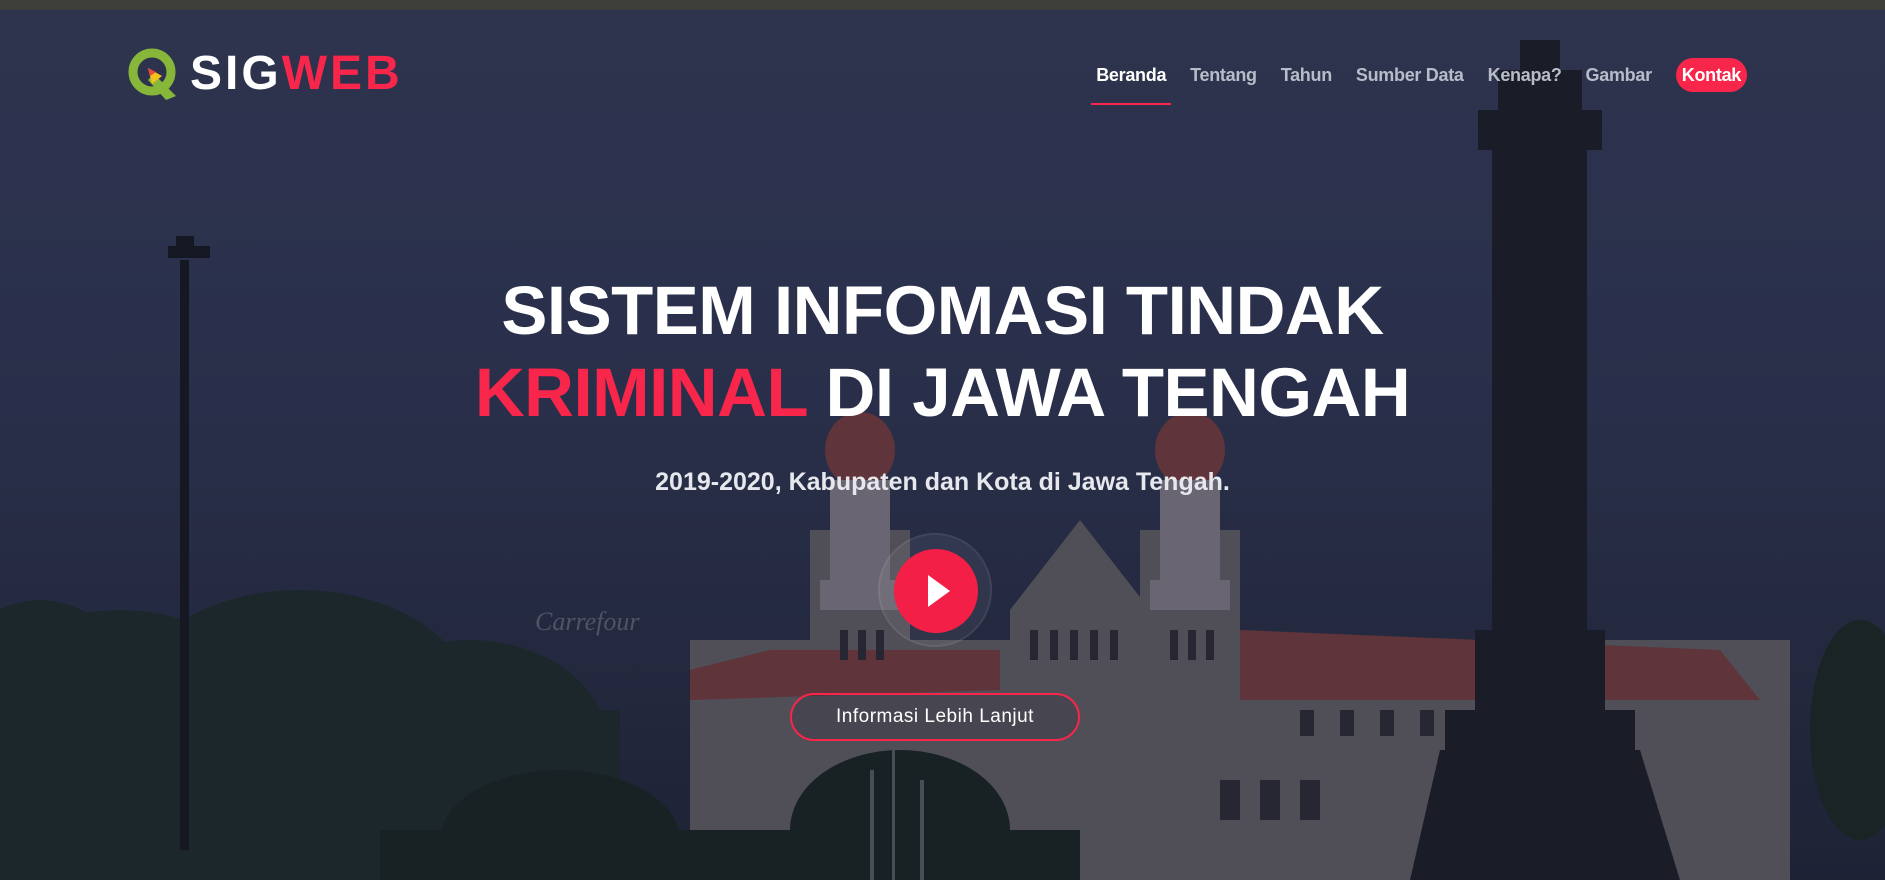  What do you see at coordinates (152, 74) in the screenshot?
I see `brand-q-icon` at bounding box center [152, 74].